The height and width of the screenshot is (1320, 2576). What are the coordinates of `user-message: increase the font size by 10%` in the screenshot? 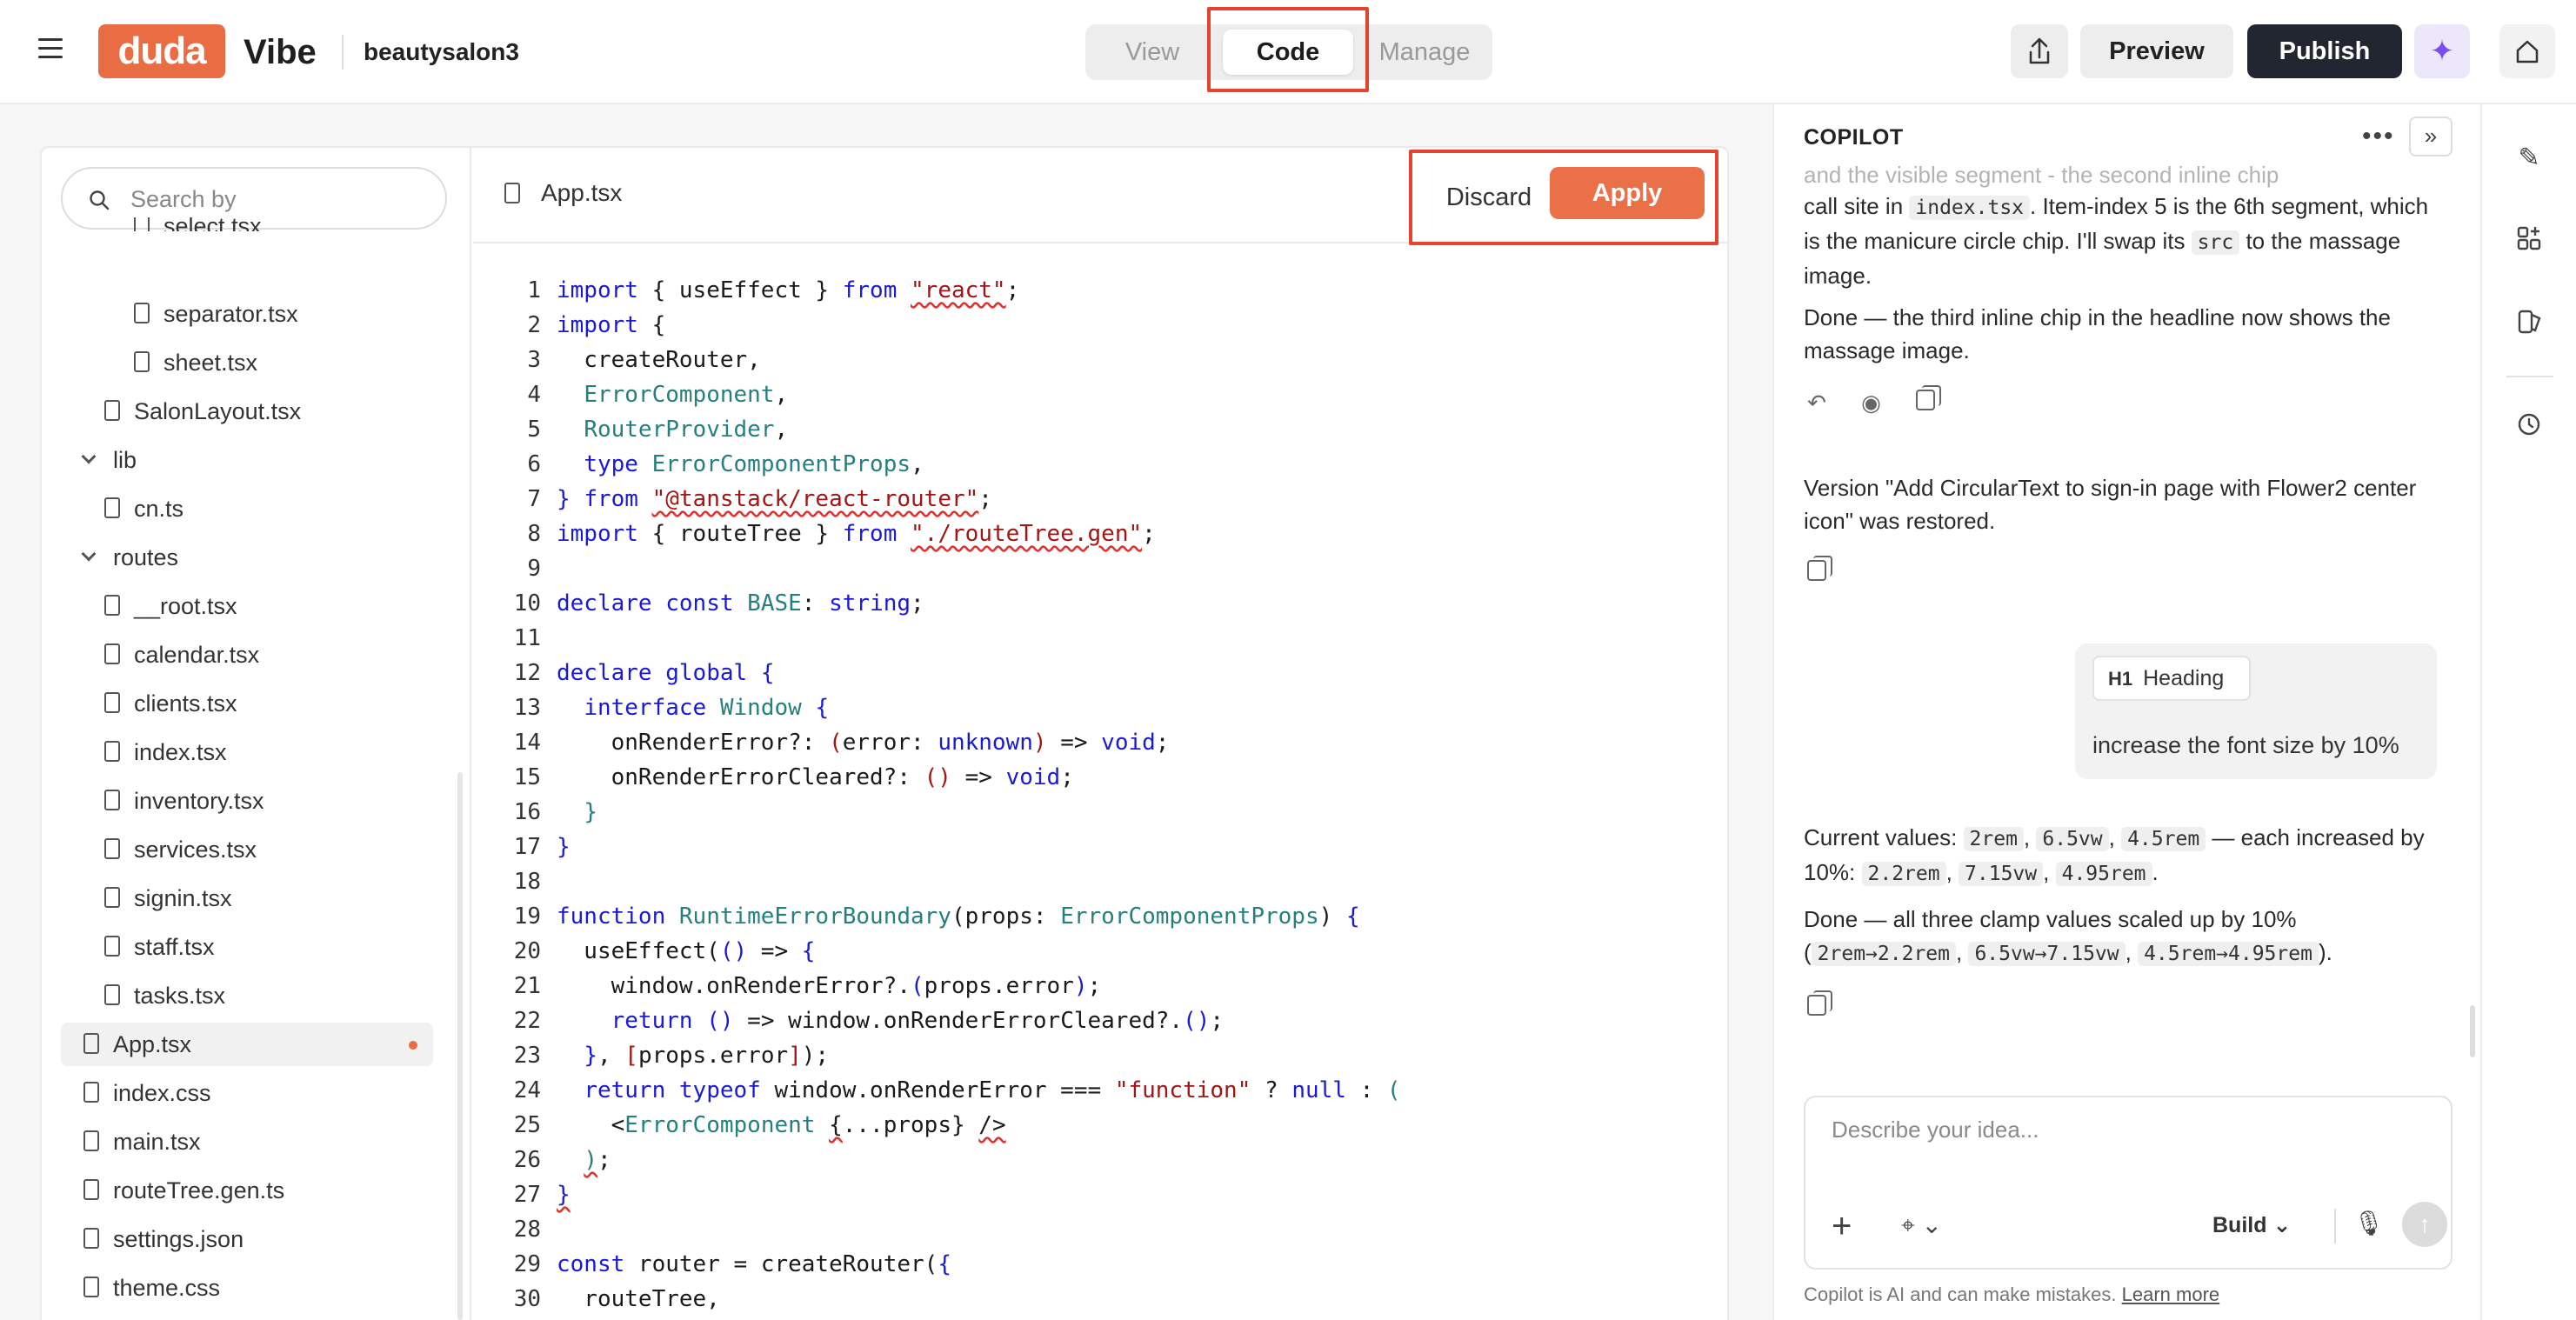 It's located at (2245, 745).